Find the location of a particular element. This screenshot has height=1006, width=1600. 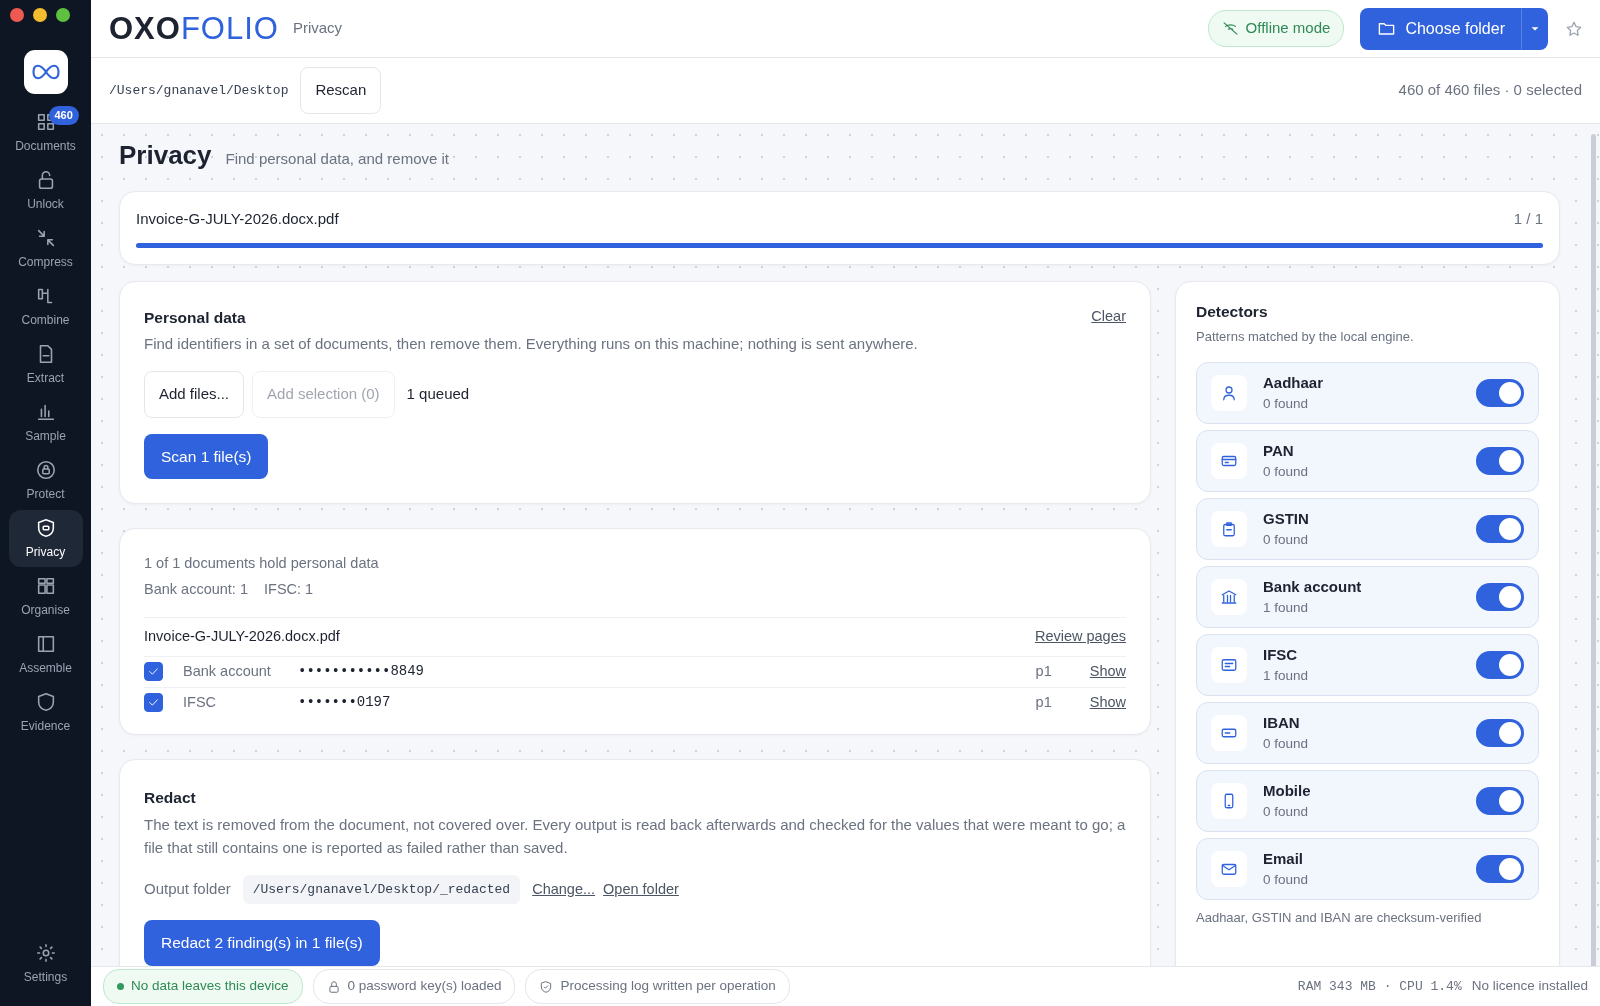

detector-name: GSTIN is located at coordinates (1286, 518).